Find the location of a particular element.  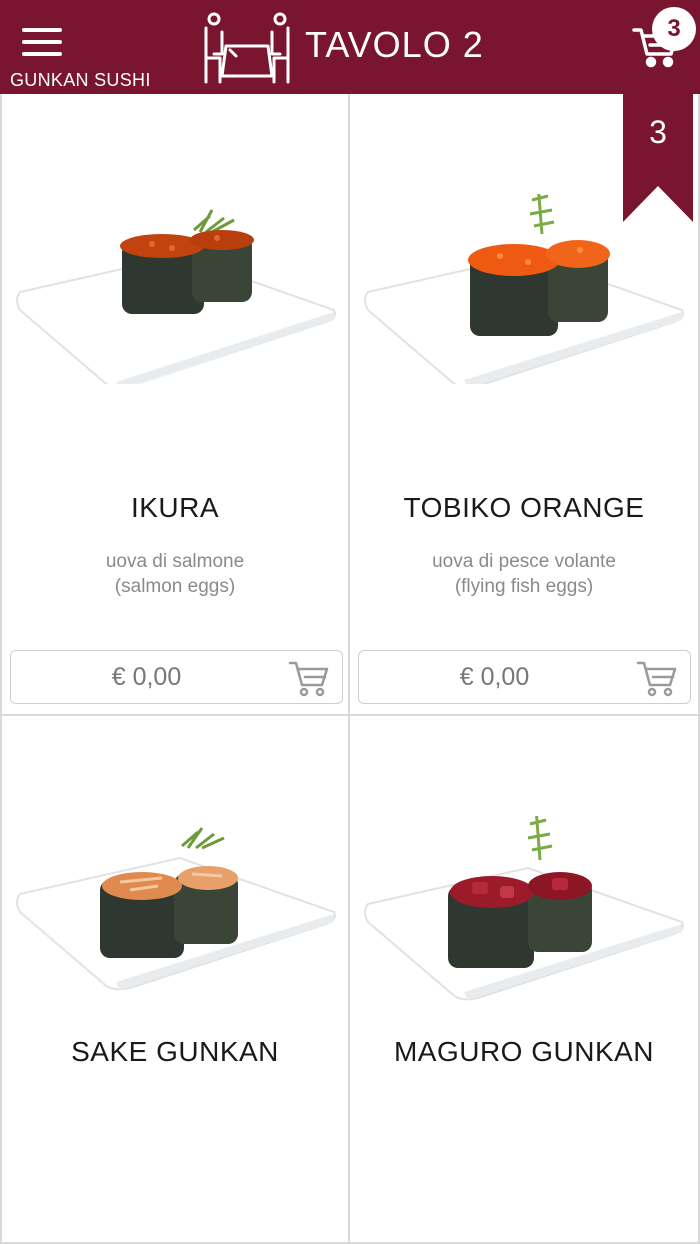

product-name: SAKE GUNKAN is located at coordinates (175, 1051).